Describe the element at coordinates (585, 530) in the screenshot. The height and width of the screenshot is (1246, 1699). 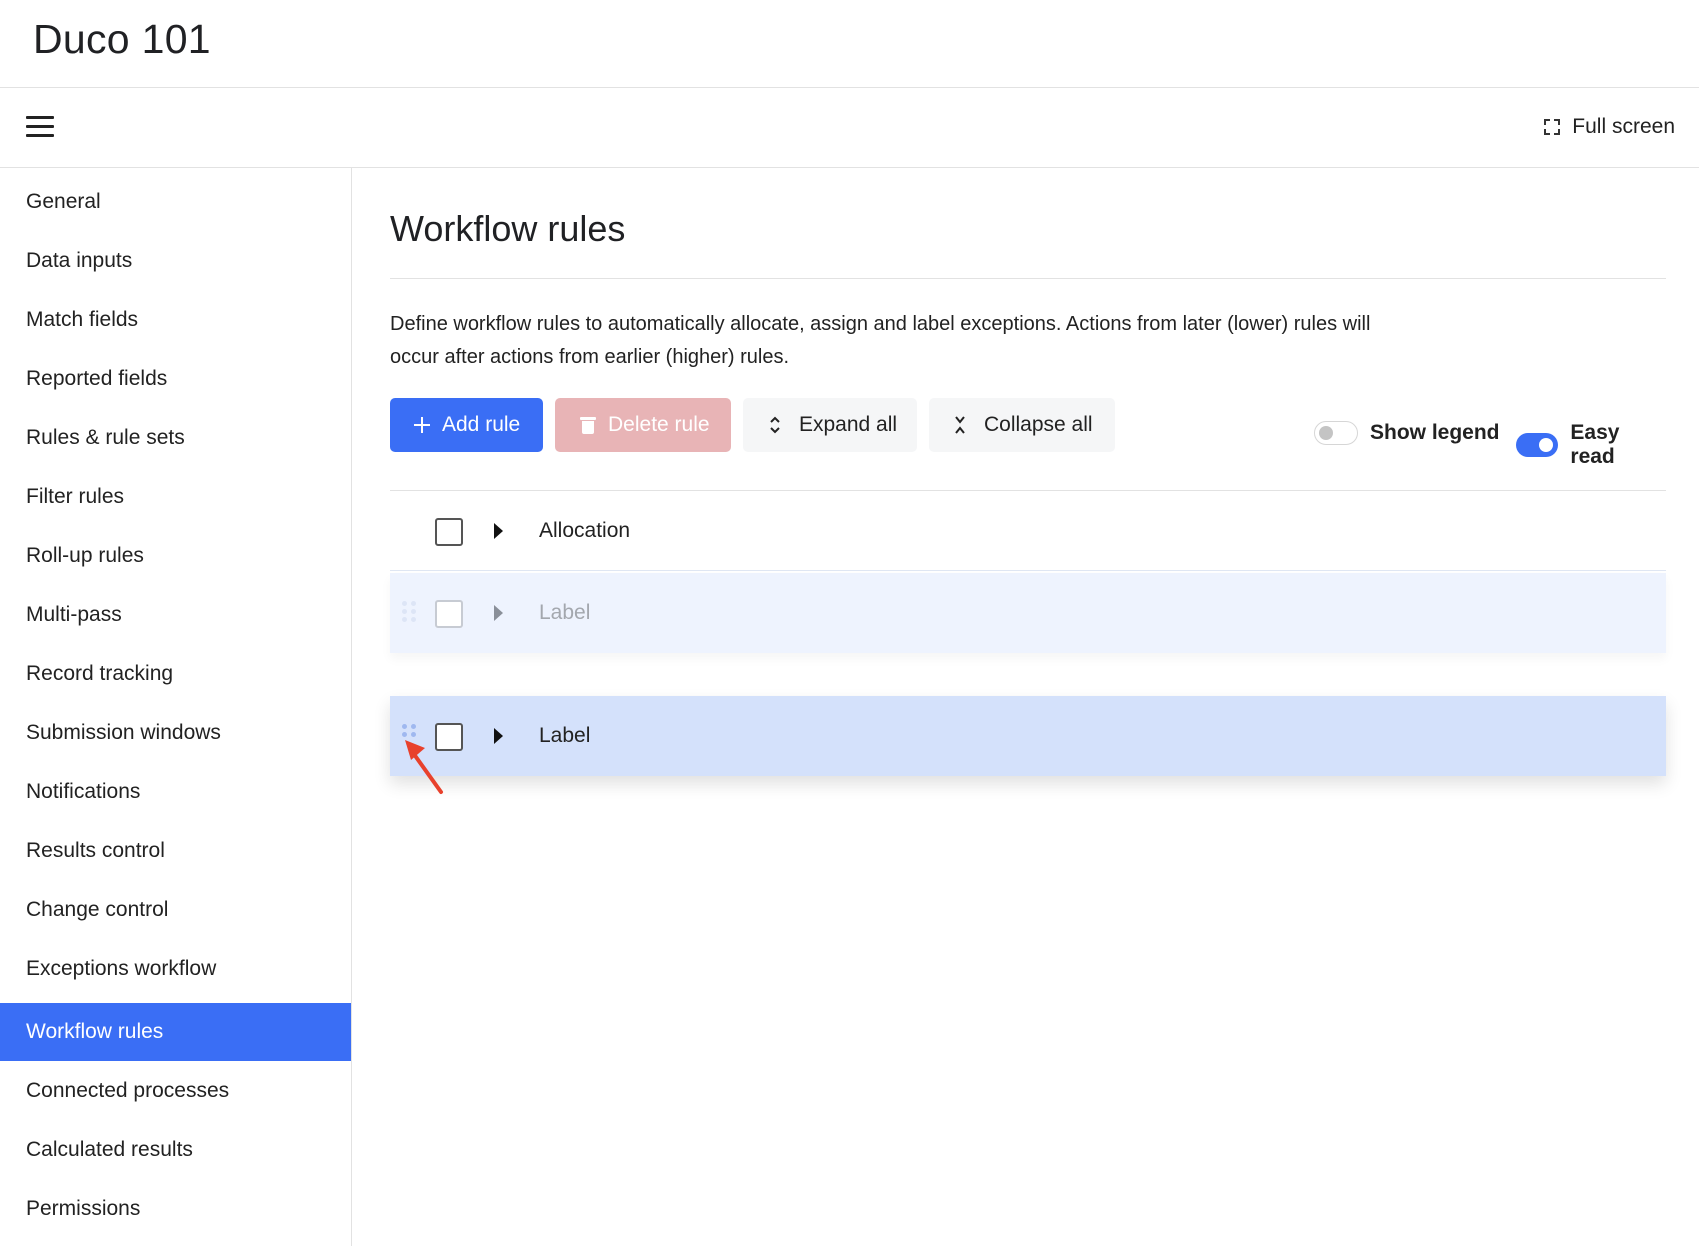
I see `rule-label: Allocation` at that location.